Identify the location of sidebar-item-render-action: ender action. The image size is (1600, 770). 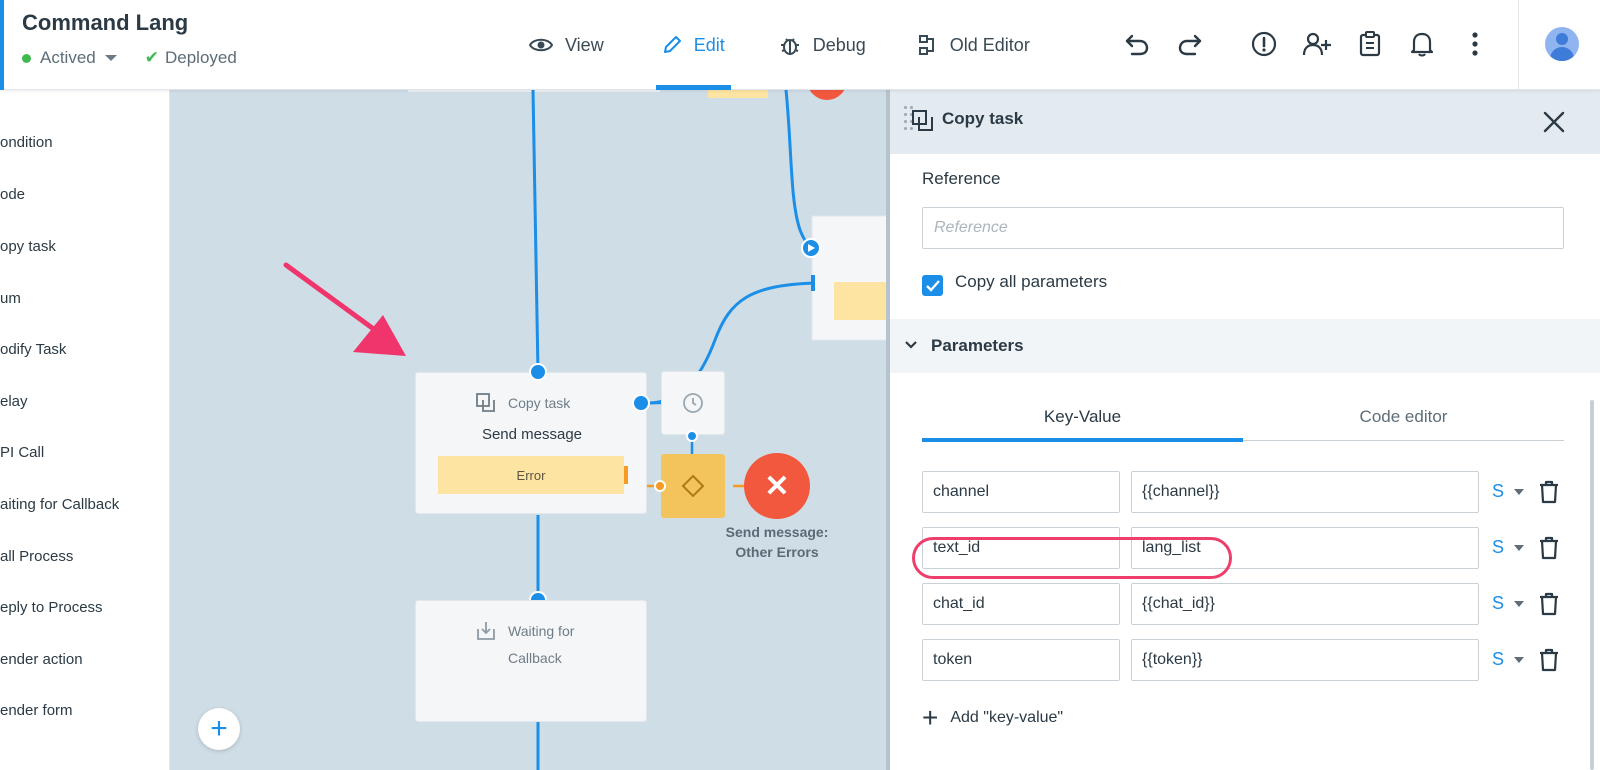
(41, 659).